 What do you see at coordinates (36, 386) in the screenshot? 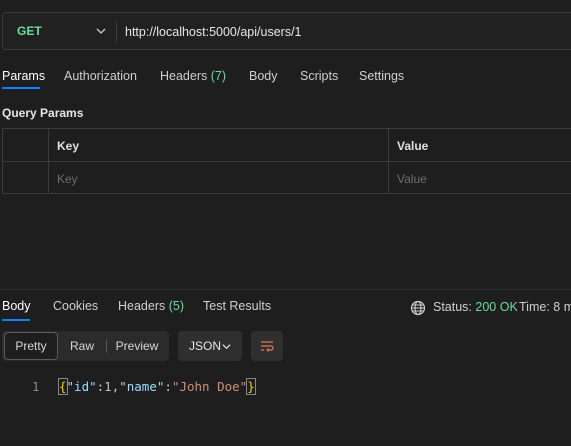
I see `line-number: 1` at bounding box center [36, 386].